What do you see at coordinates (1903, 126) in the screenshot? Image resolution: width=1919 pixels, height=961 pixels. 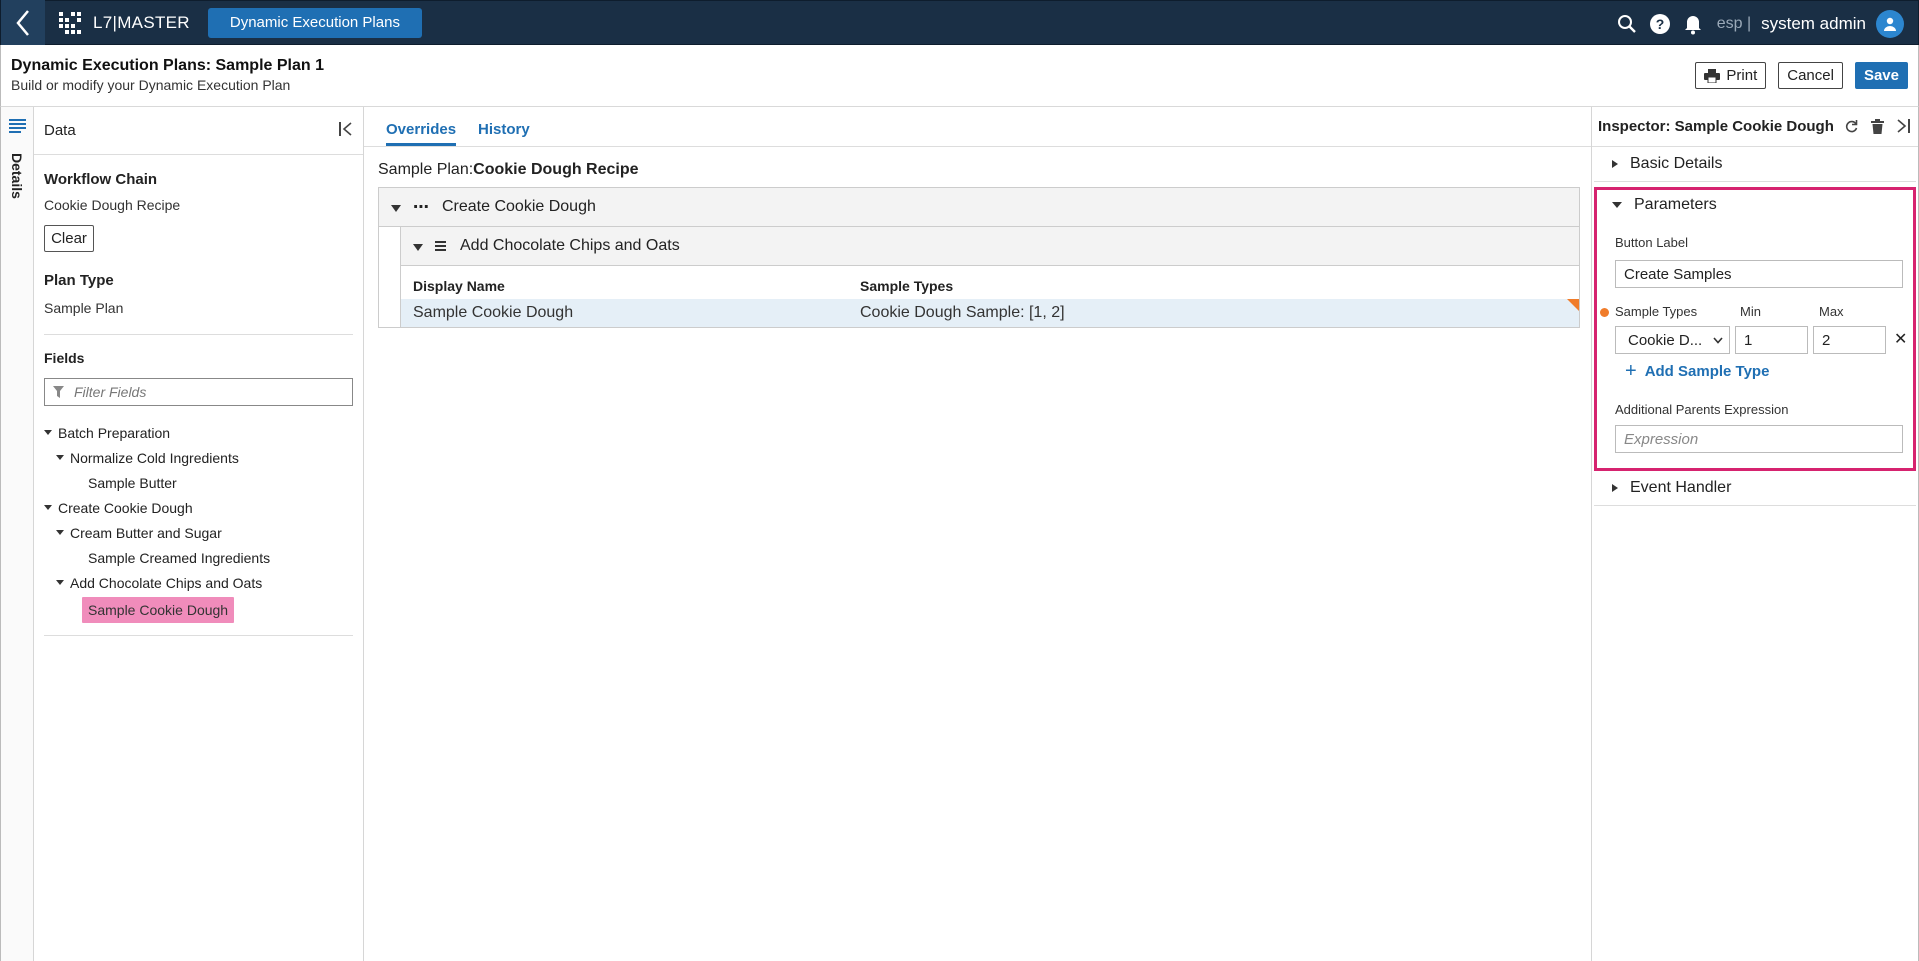 I see `collapse-right-icon` at bounding box center [1903, 126].